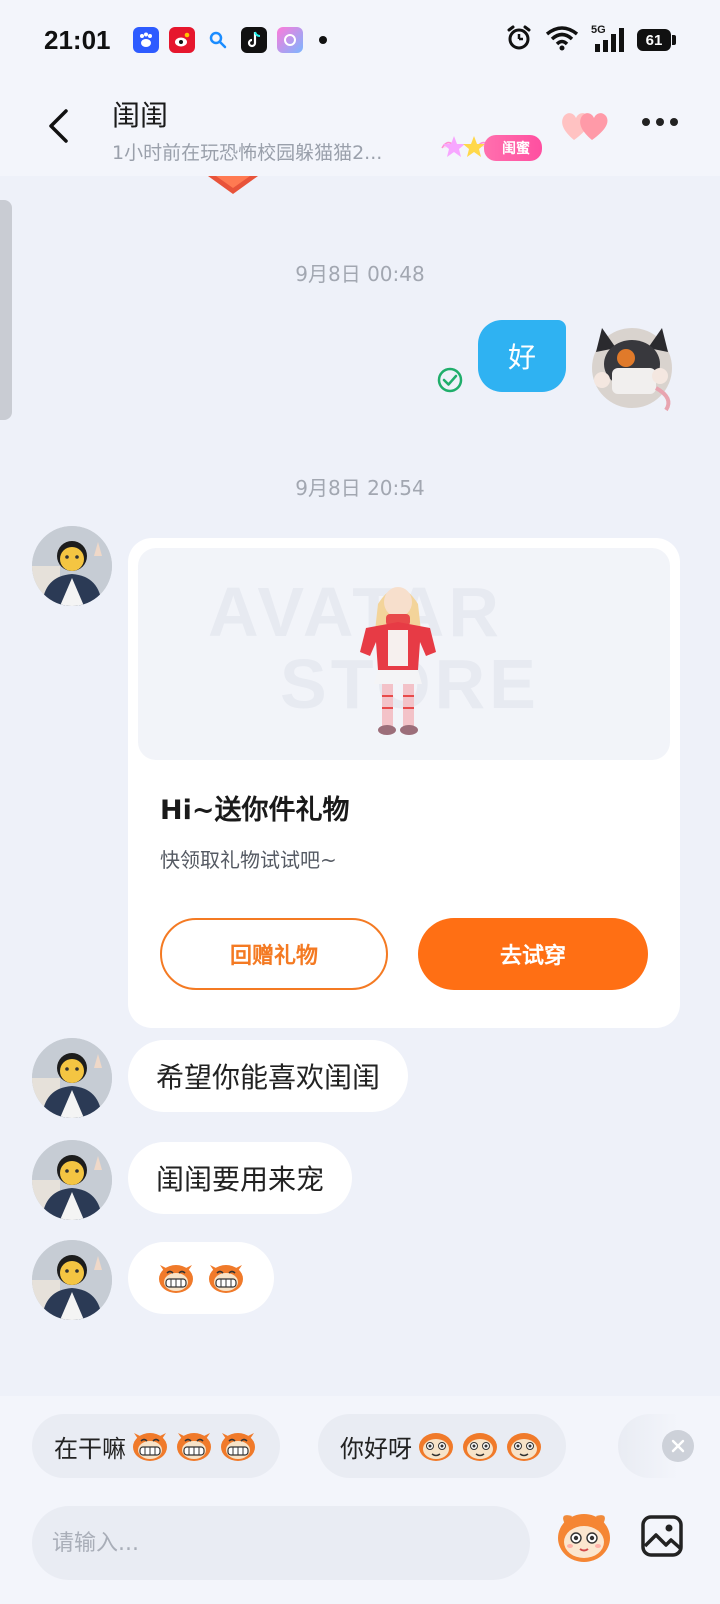 The width and height of the screenshot is (720, 1604). Describe the element at coordinates (181, 40) in the screenshot. I see `weibo-icon` at that location.